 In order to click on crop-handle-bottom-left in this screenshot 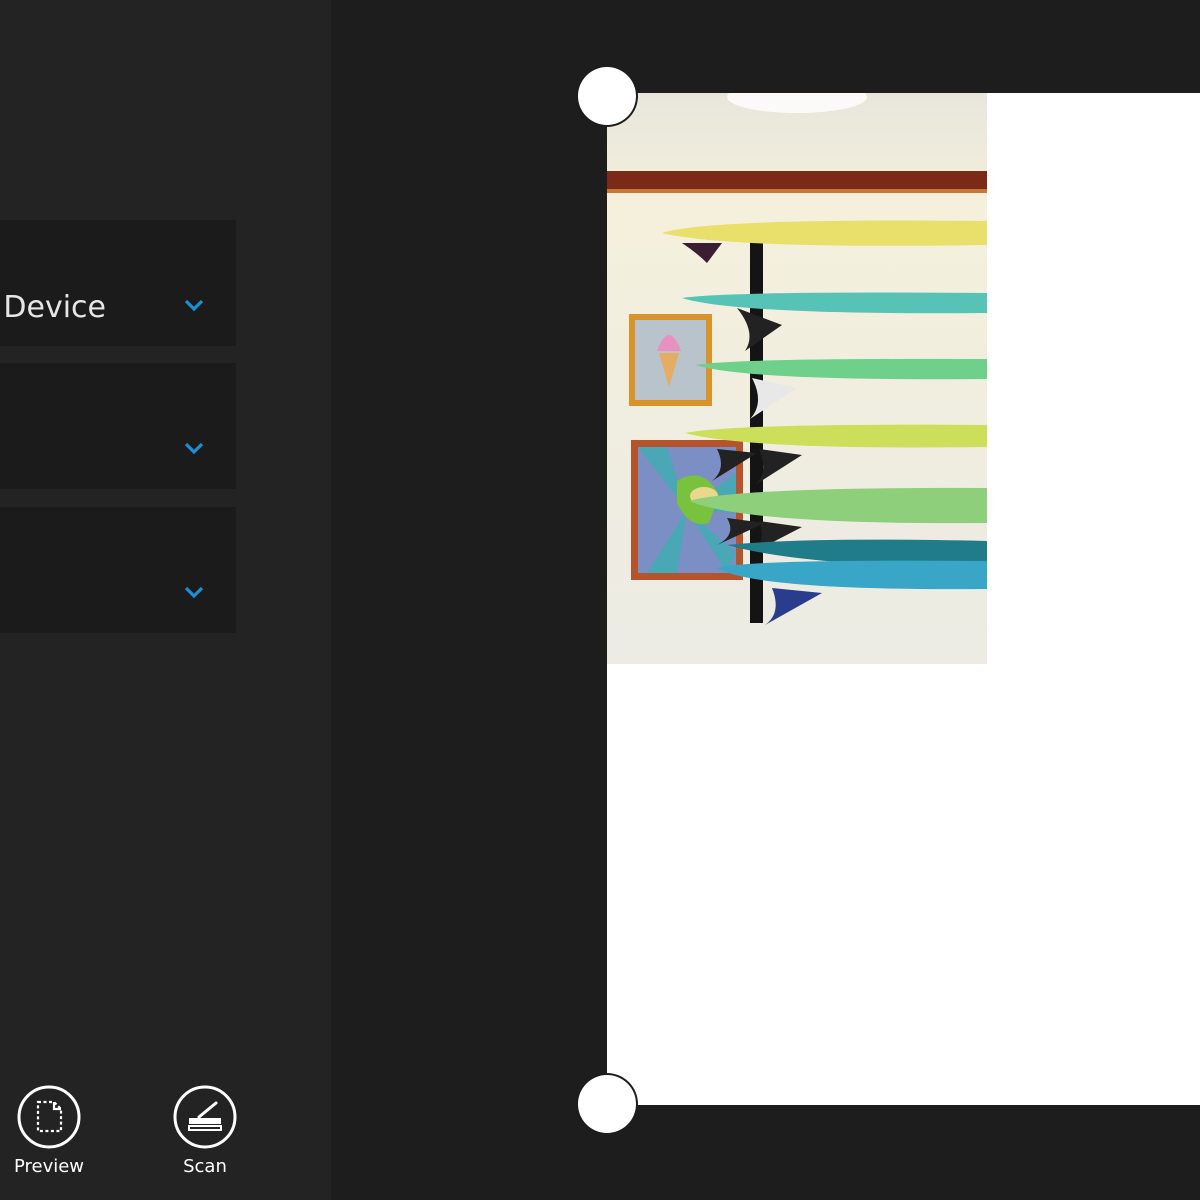, I will do `click(607, 1104)`.